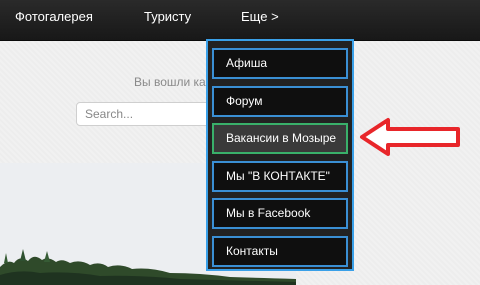 This screenshot has width=480, height=285. I want to click on nav-item-more: Еще >, so click(260, 17).